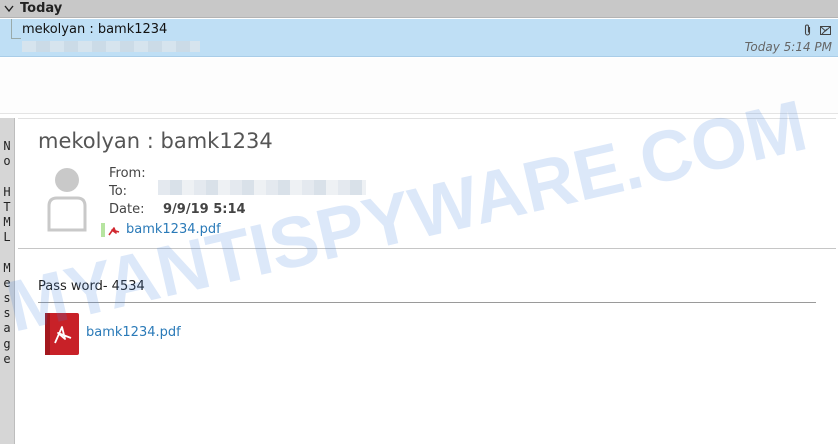 The image size is (838, 444). Describe the element at coordinates (155, 141) in the screenshot. I see `preview-subject: mekolyan : bamk1234` at that location.